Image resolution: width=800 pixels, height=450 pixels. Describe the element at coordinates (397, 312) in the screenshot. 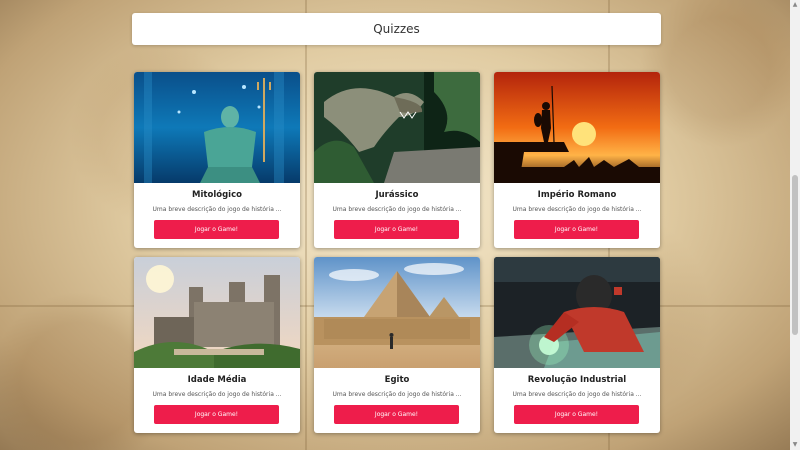

I see `pyramid-image` at that location.